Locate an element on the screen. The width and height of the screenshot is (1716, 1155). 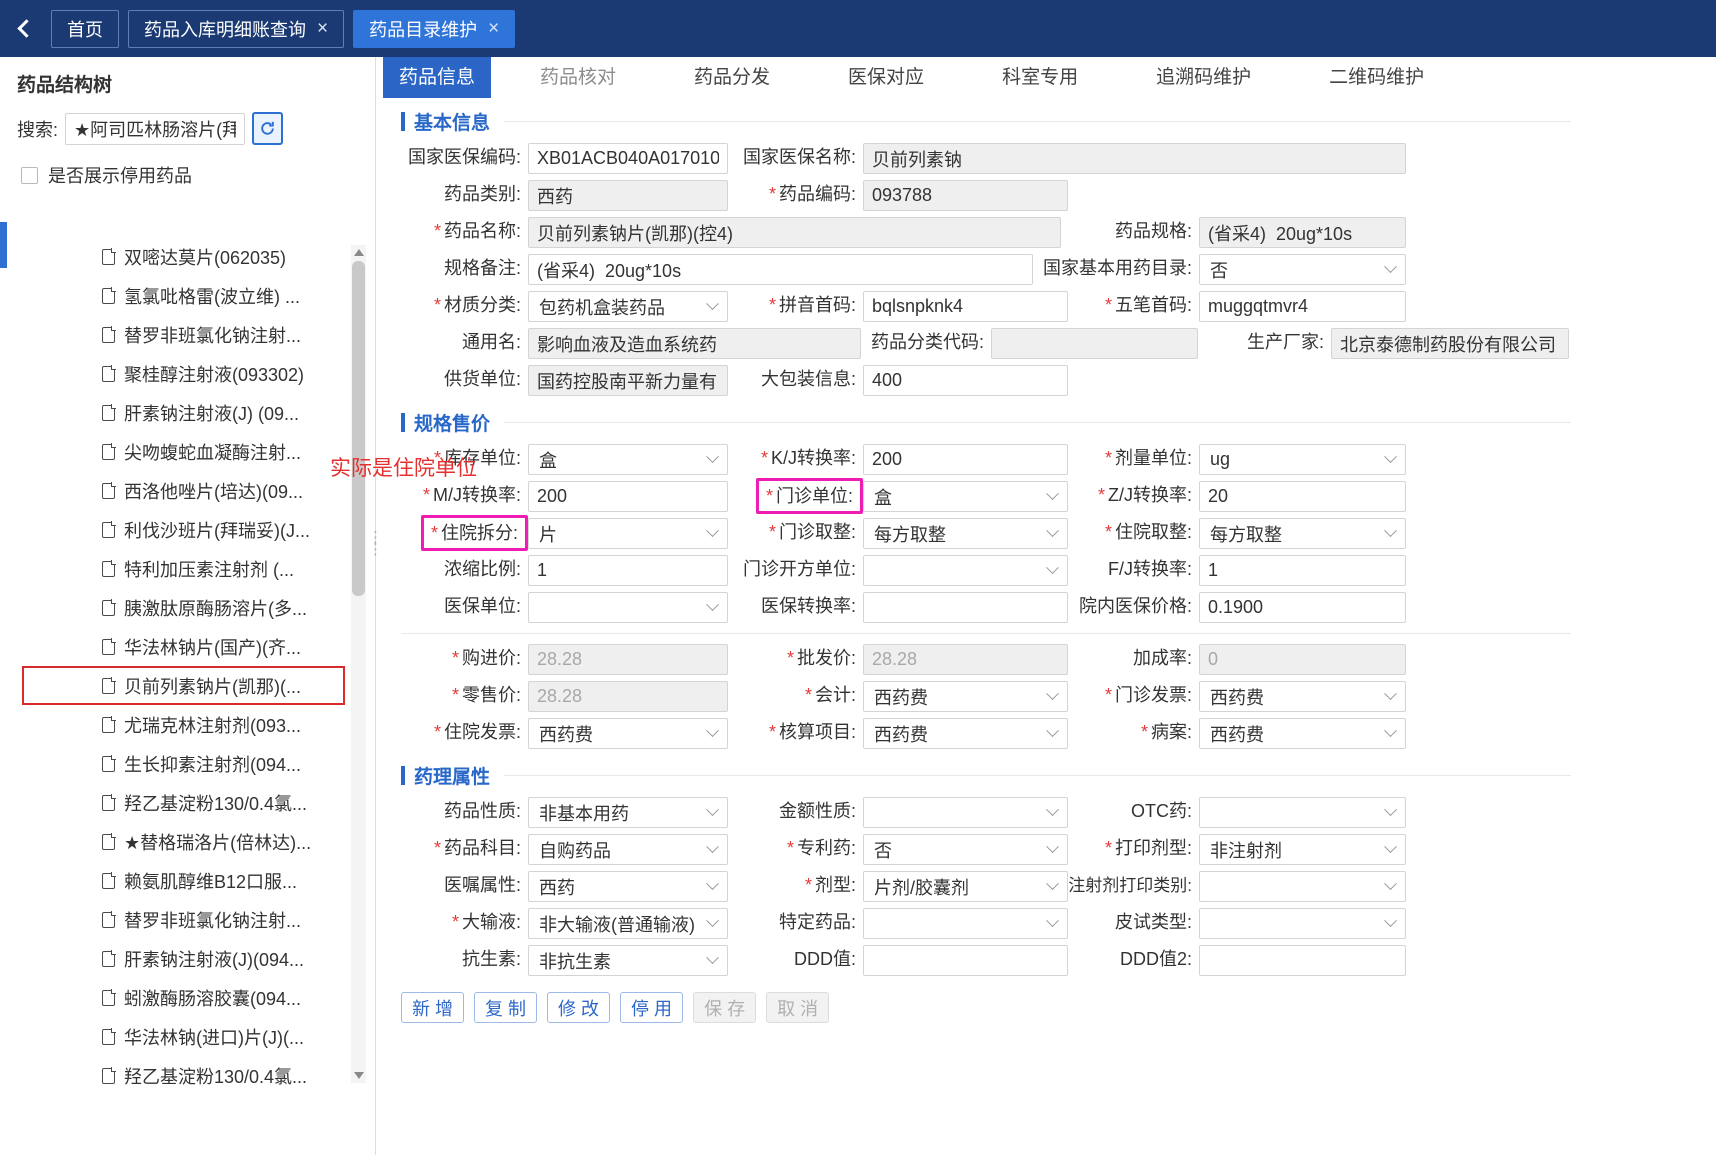
chevron-down-icon is located at coordinates (1052, 884).